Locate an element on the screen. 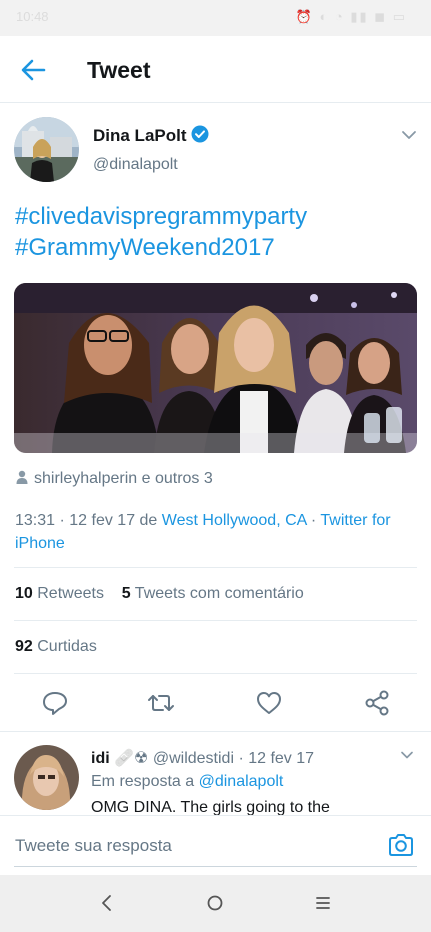 Image resolution: width=431 pixels, height=932 pixels. system-nav-bar is located at coordinates (215, 903).